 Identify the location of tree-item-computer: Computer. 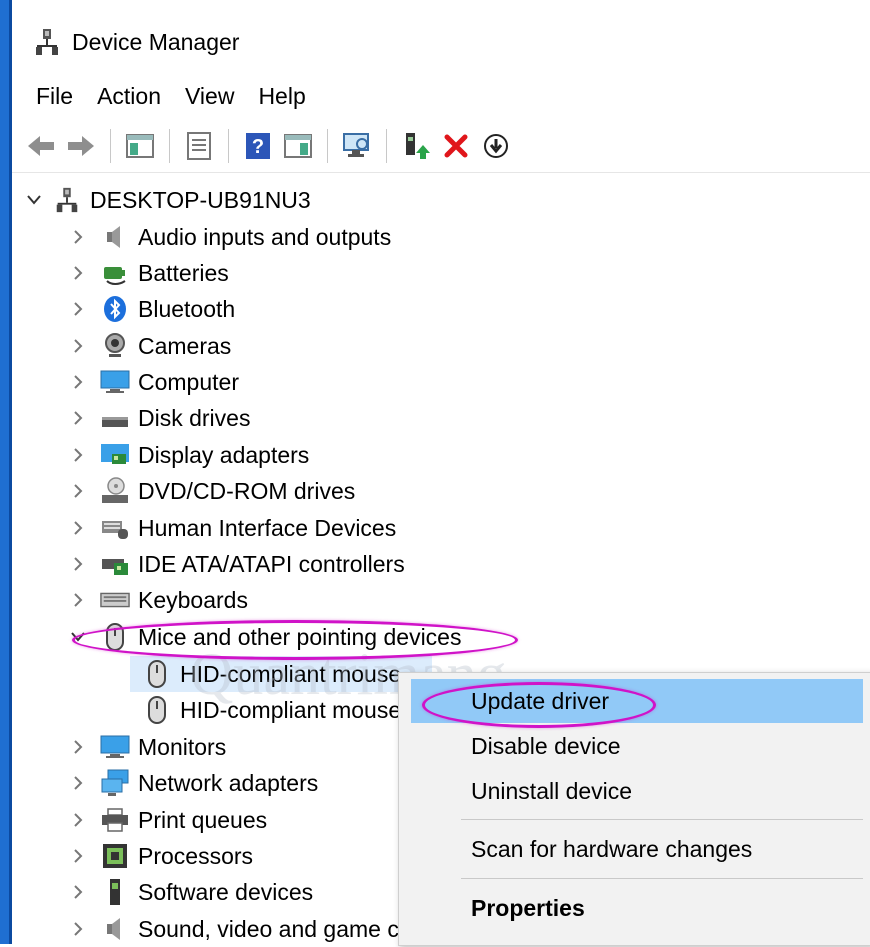
(154, 382).